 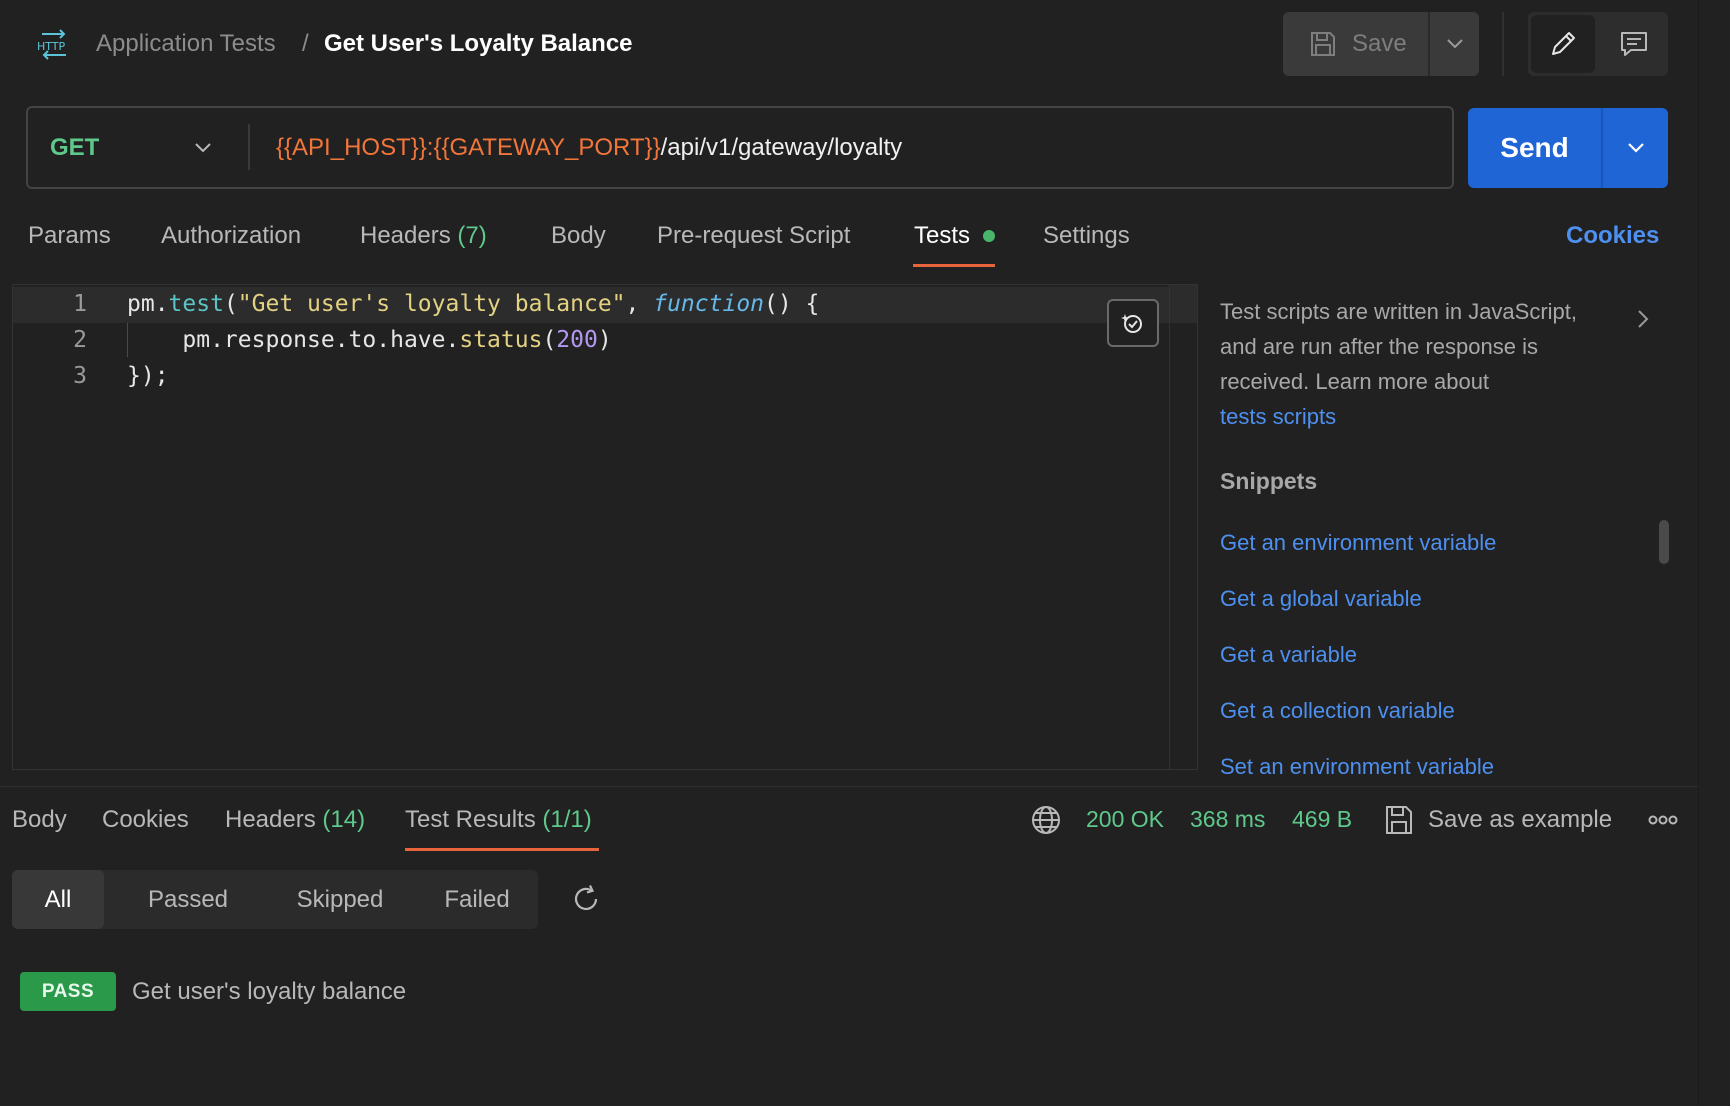 I want to click on tab-pre-request-script: Pre-request Script, so click(x=753, y=236).